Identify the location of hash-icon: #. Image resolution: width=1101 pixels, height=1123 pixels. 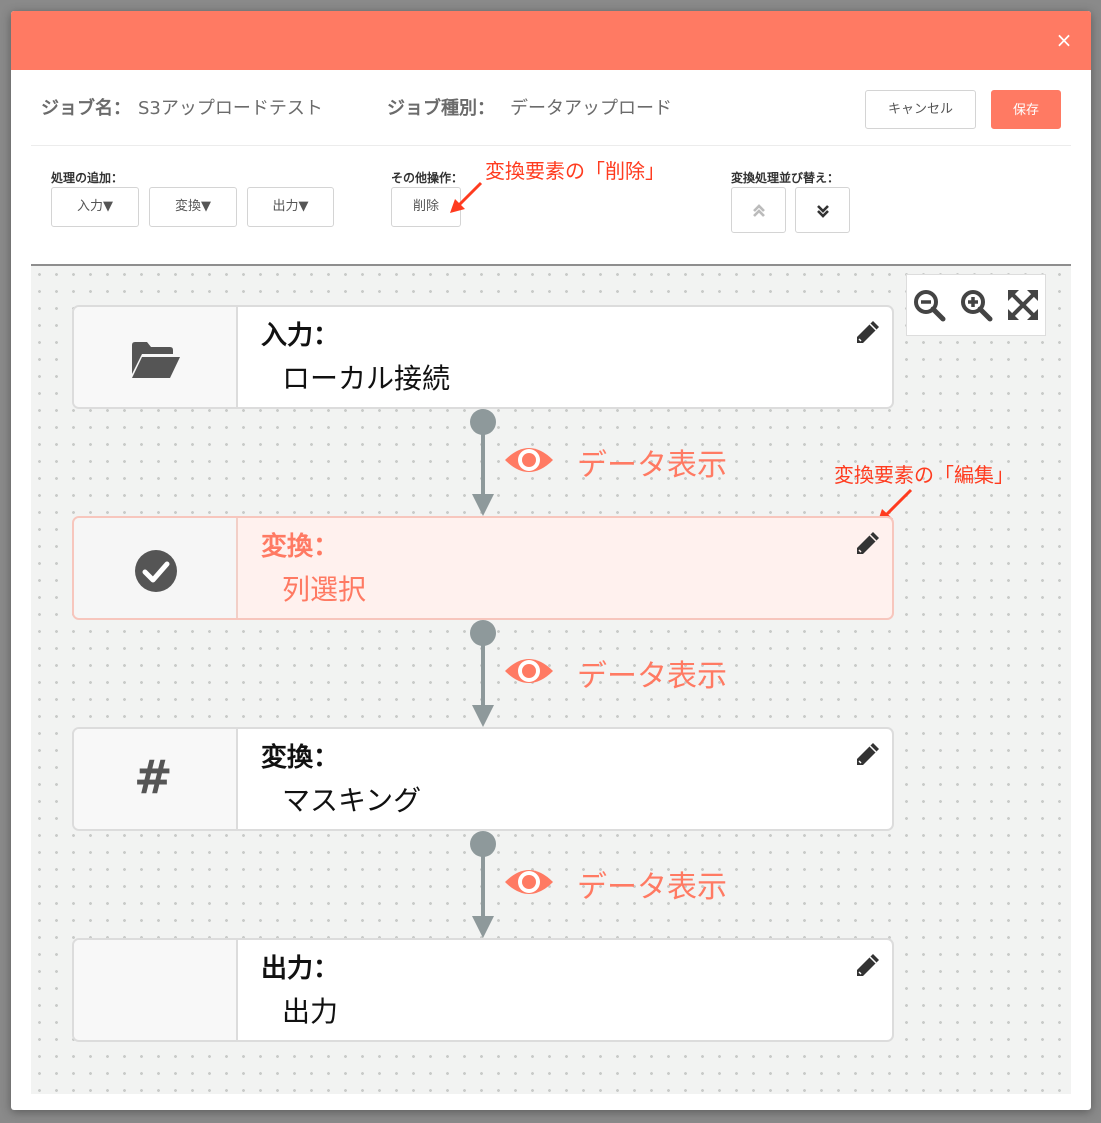
(153, 777).